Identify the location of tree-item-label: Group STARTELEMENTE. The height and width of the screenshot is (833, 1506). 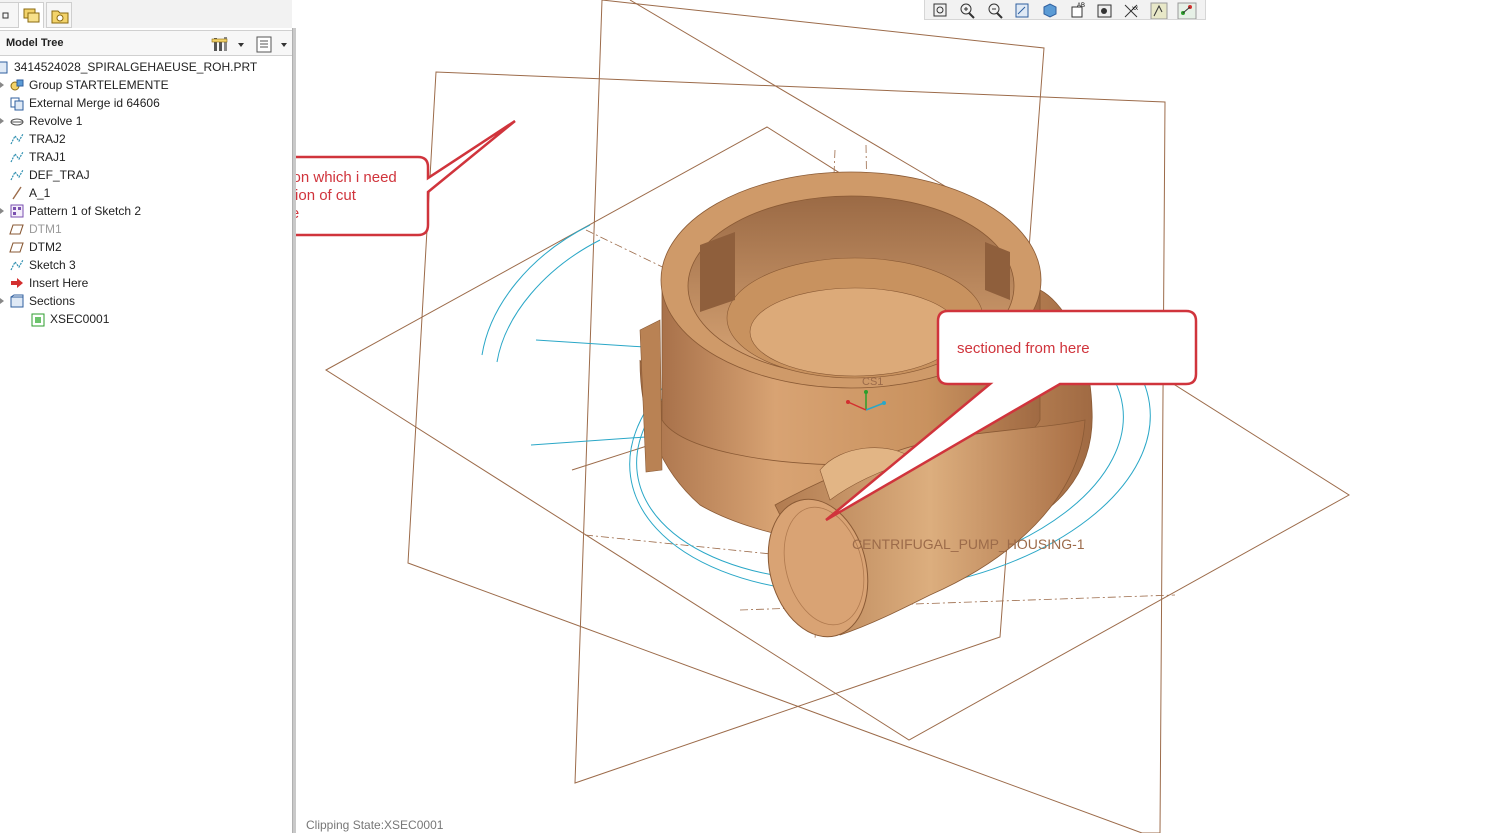
(99, 85).